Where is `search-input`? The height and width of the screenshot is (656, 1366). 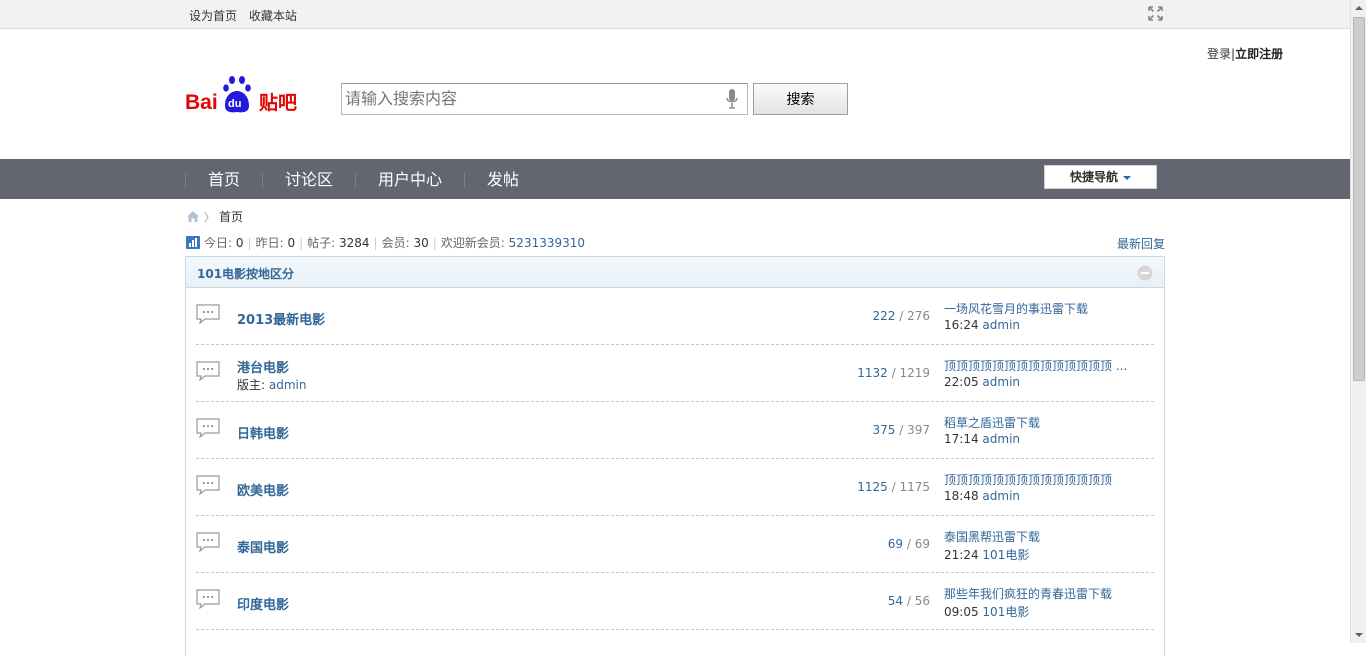 search-input is located at coordinates (527, 98).